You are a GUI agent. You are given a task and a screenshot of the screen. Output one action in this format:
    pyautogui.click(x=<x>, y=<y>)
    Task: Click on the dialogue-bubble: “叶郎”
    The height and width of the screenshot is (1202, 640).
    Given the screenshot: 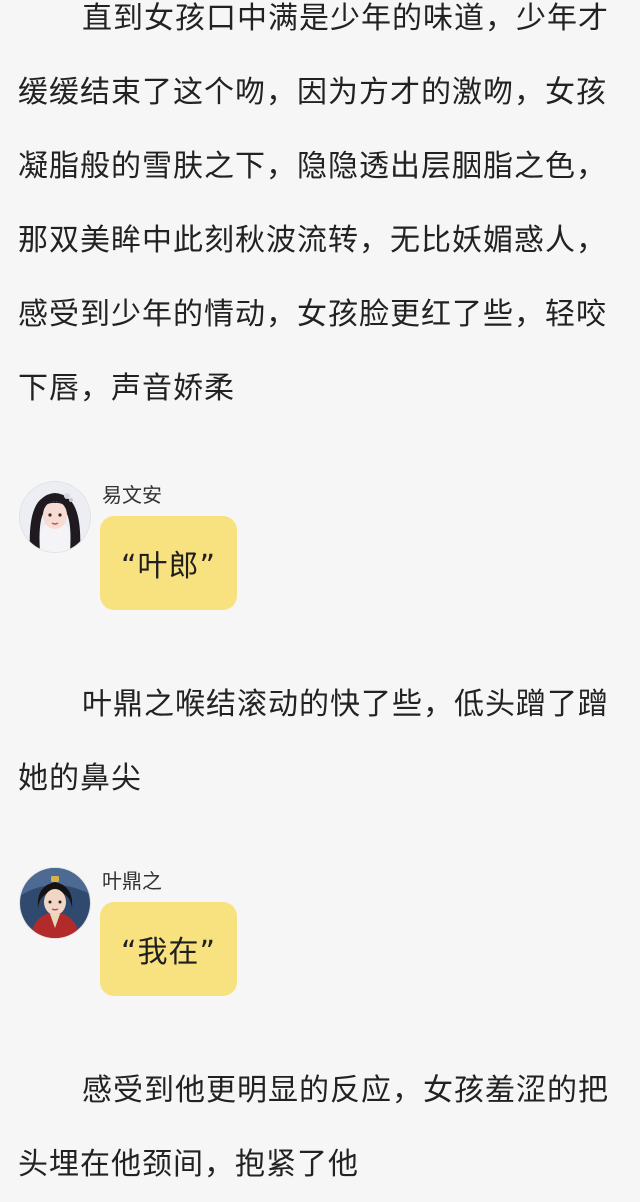 What is the action you would take?
    pyautogui.click(x=168, y=563)
    